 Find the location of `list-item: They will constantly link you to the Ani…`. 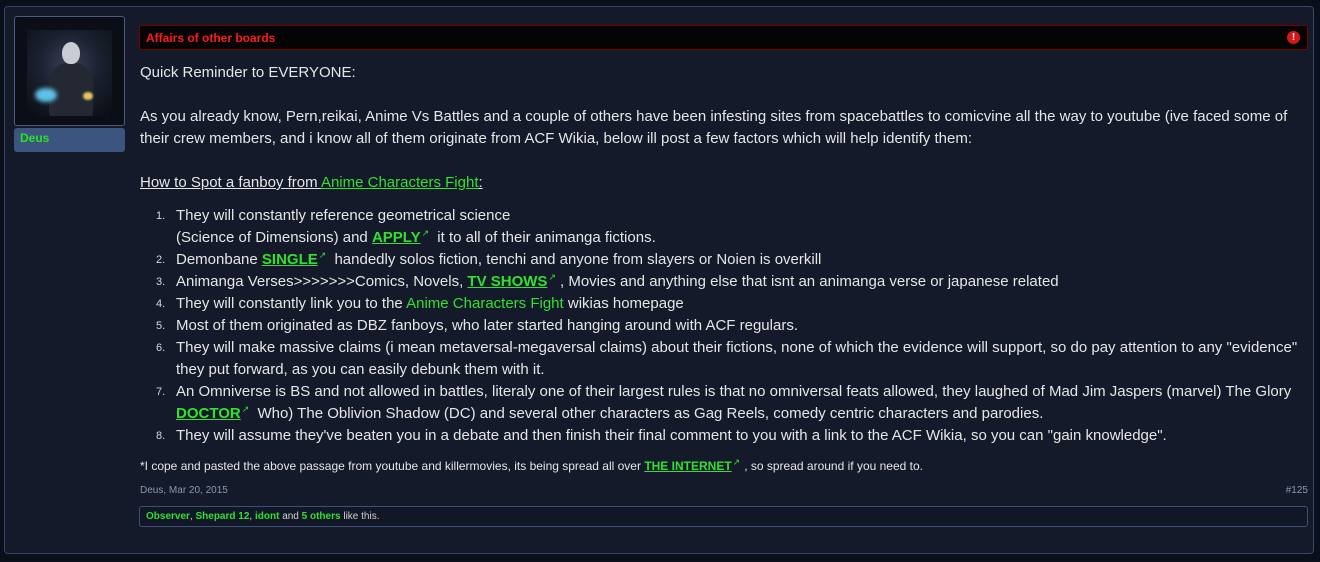

list-item: They will constantly link you to the Ani… is located at coordinates (420, 304).